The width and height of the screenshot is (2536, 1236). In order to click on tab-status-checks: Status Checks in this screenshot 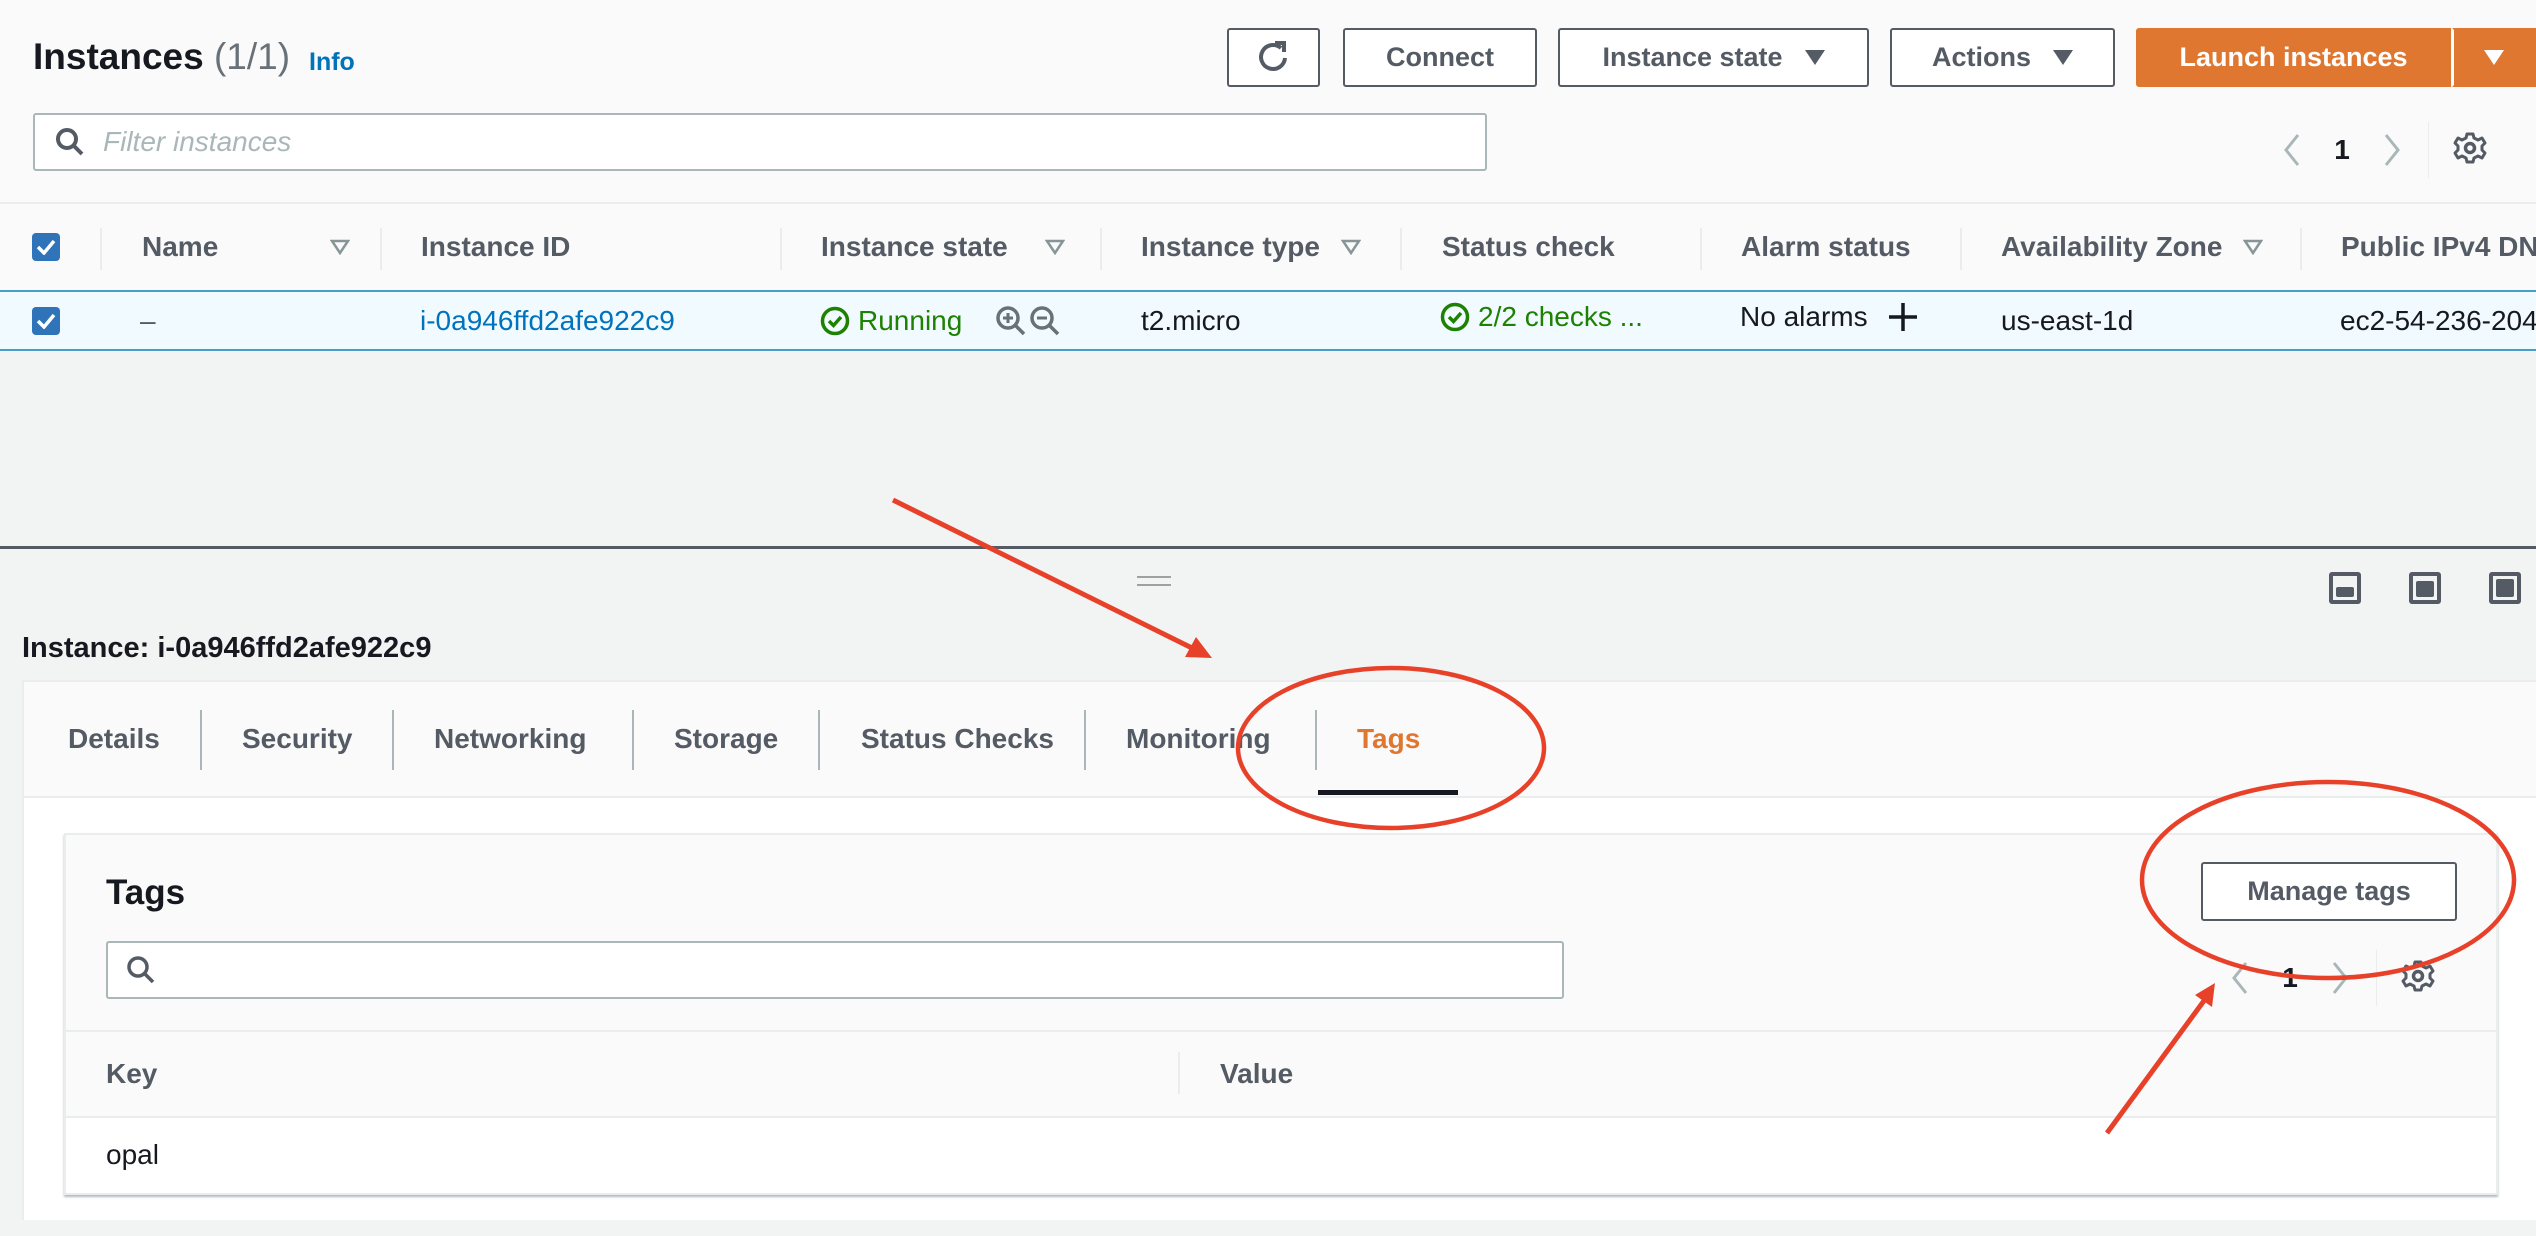, I will do `click(957, 739)`.